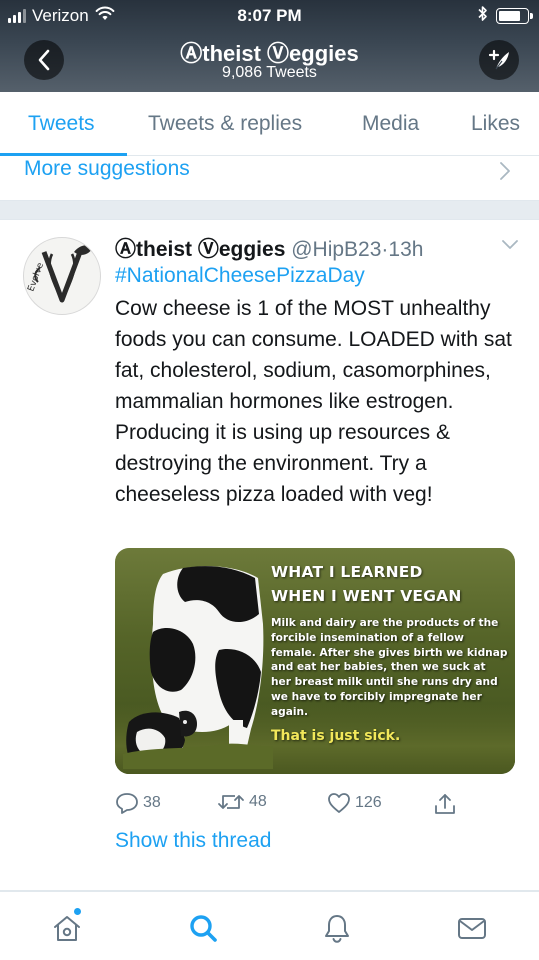 The image size is (539, 960). I want to click on status-right, so click(505, 16).